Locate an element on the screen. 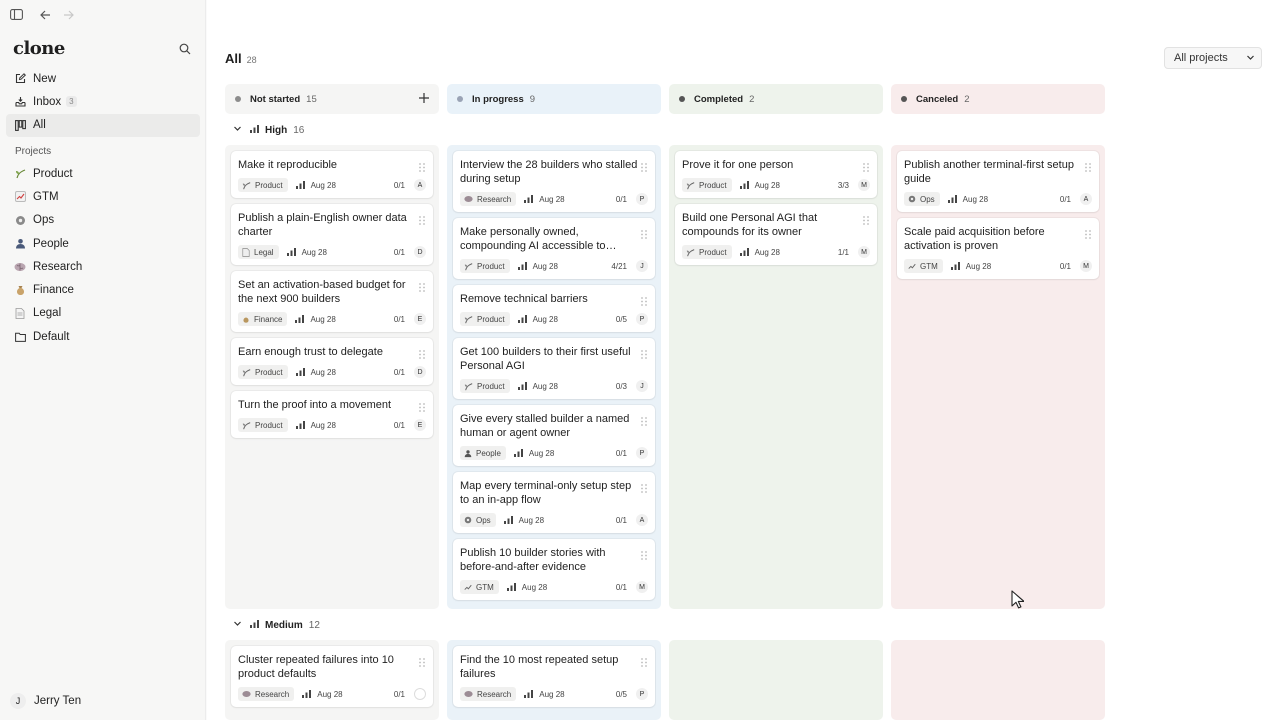  add-item-icon is located at coordinates (424, 99).